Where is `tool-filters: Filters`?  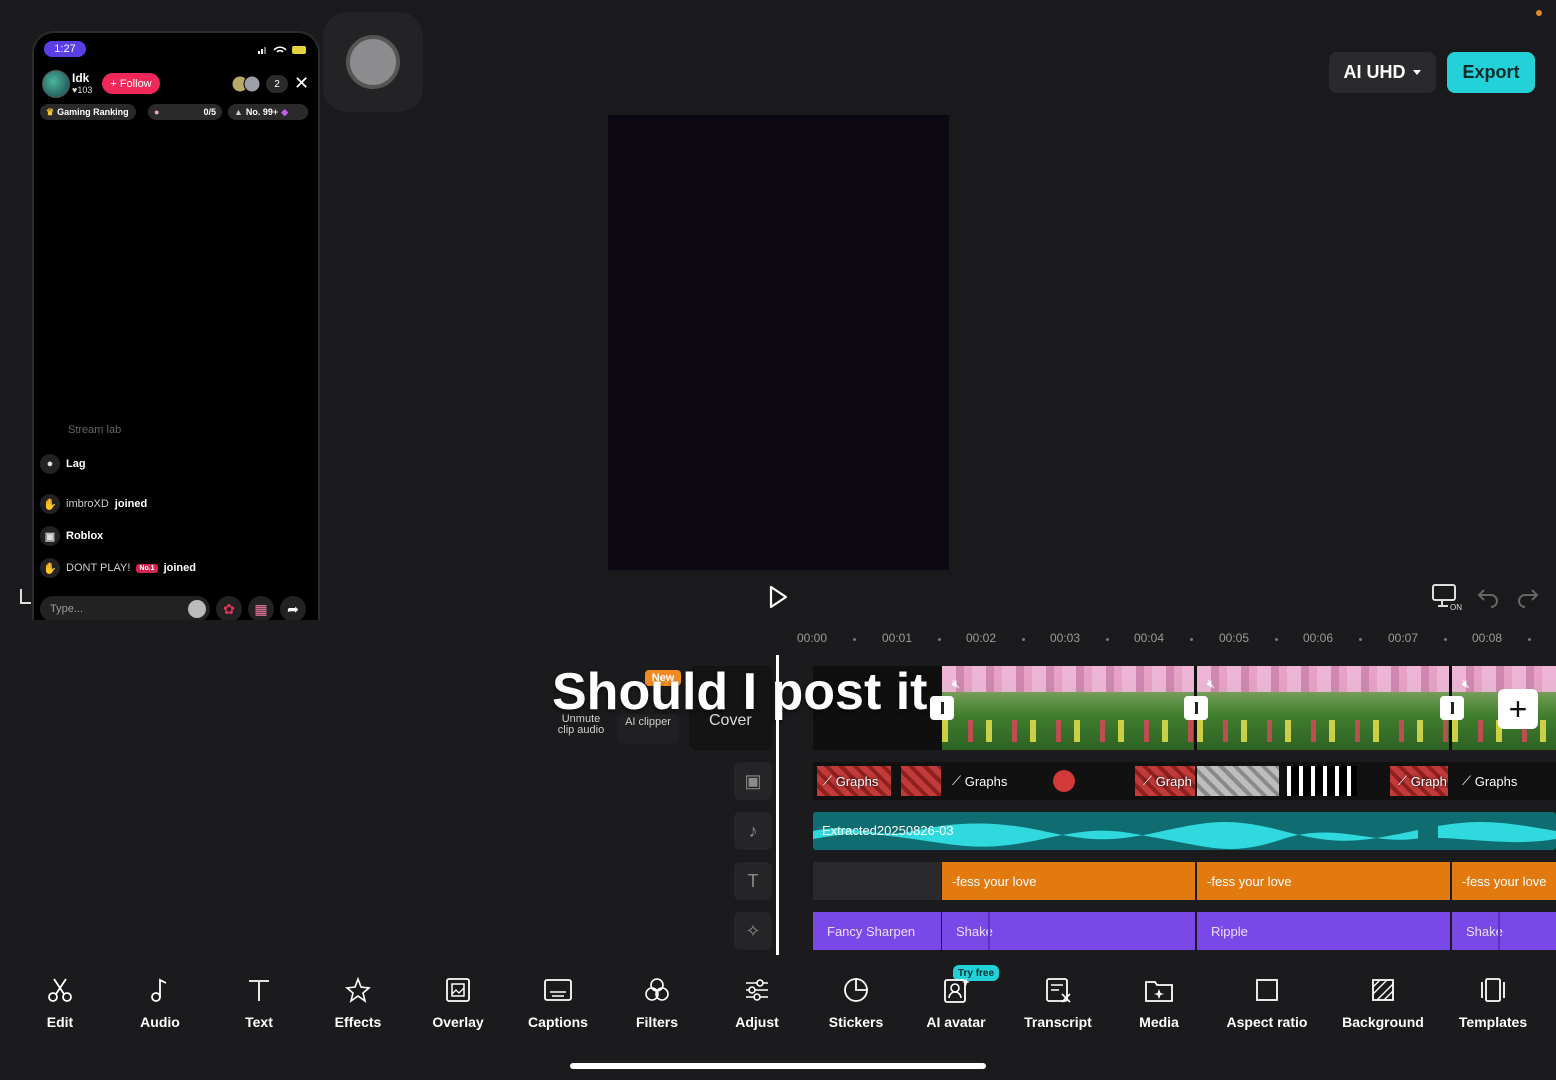 tool-filters: Filters is located at coordinates (657, 1003).